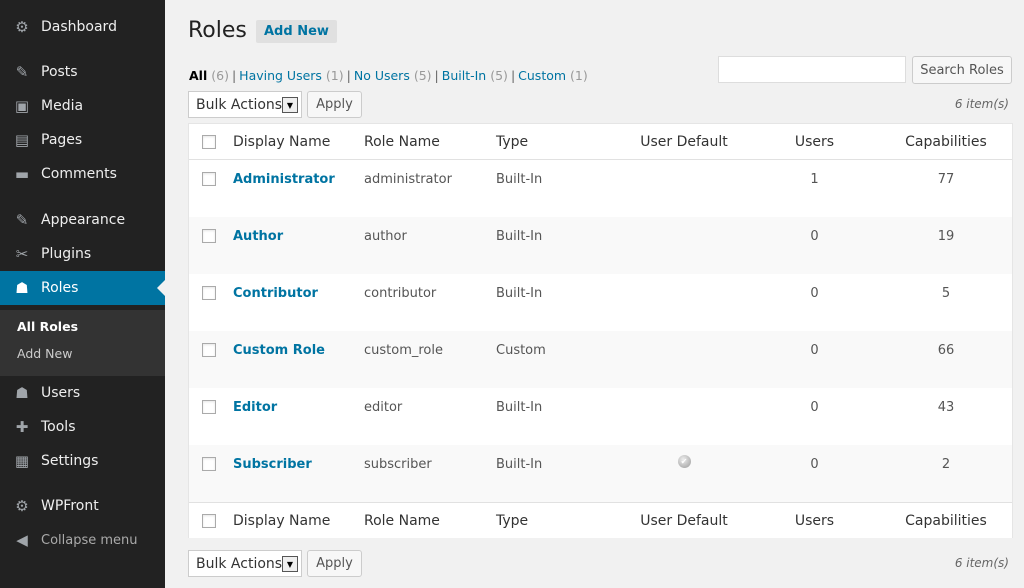 Image resolution: width=1024 pixels, height=588 pixels. I want to click on search-roles-button: Search Roles, so click(962, 70).